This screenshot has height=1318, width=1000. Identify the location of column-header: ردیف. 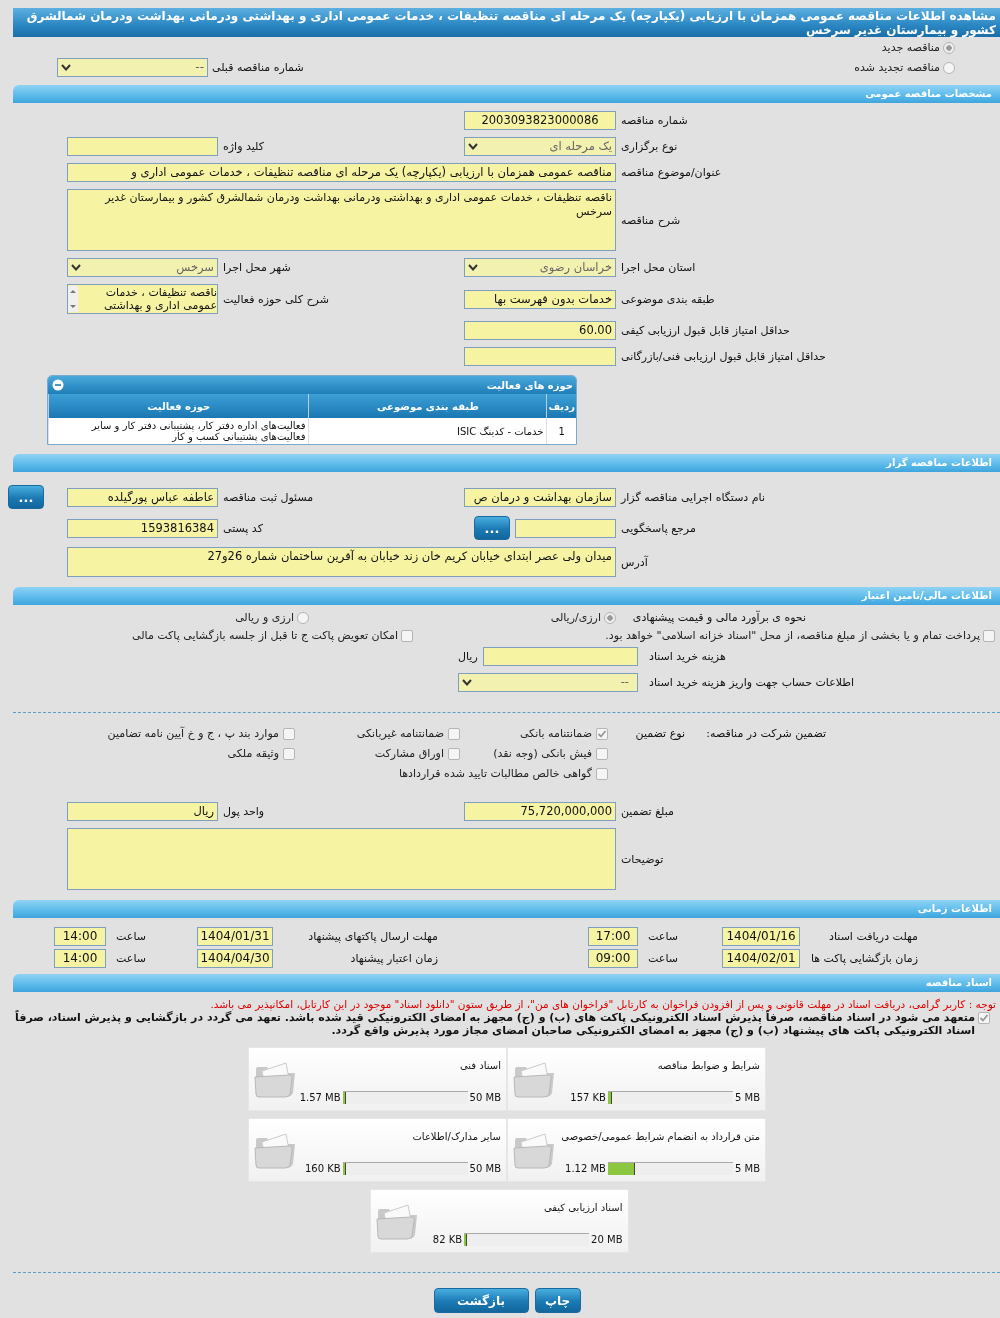
(561, 406).